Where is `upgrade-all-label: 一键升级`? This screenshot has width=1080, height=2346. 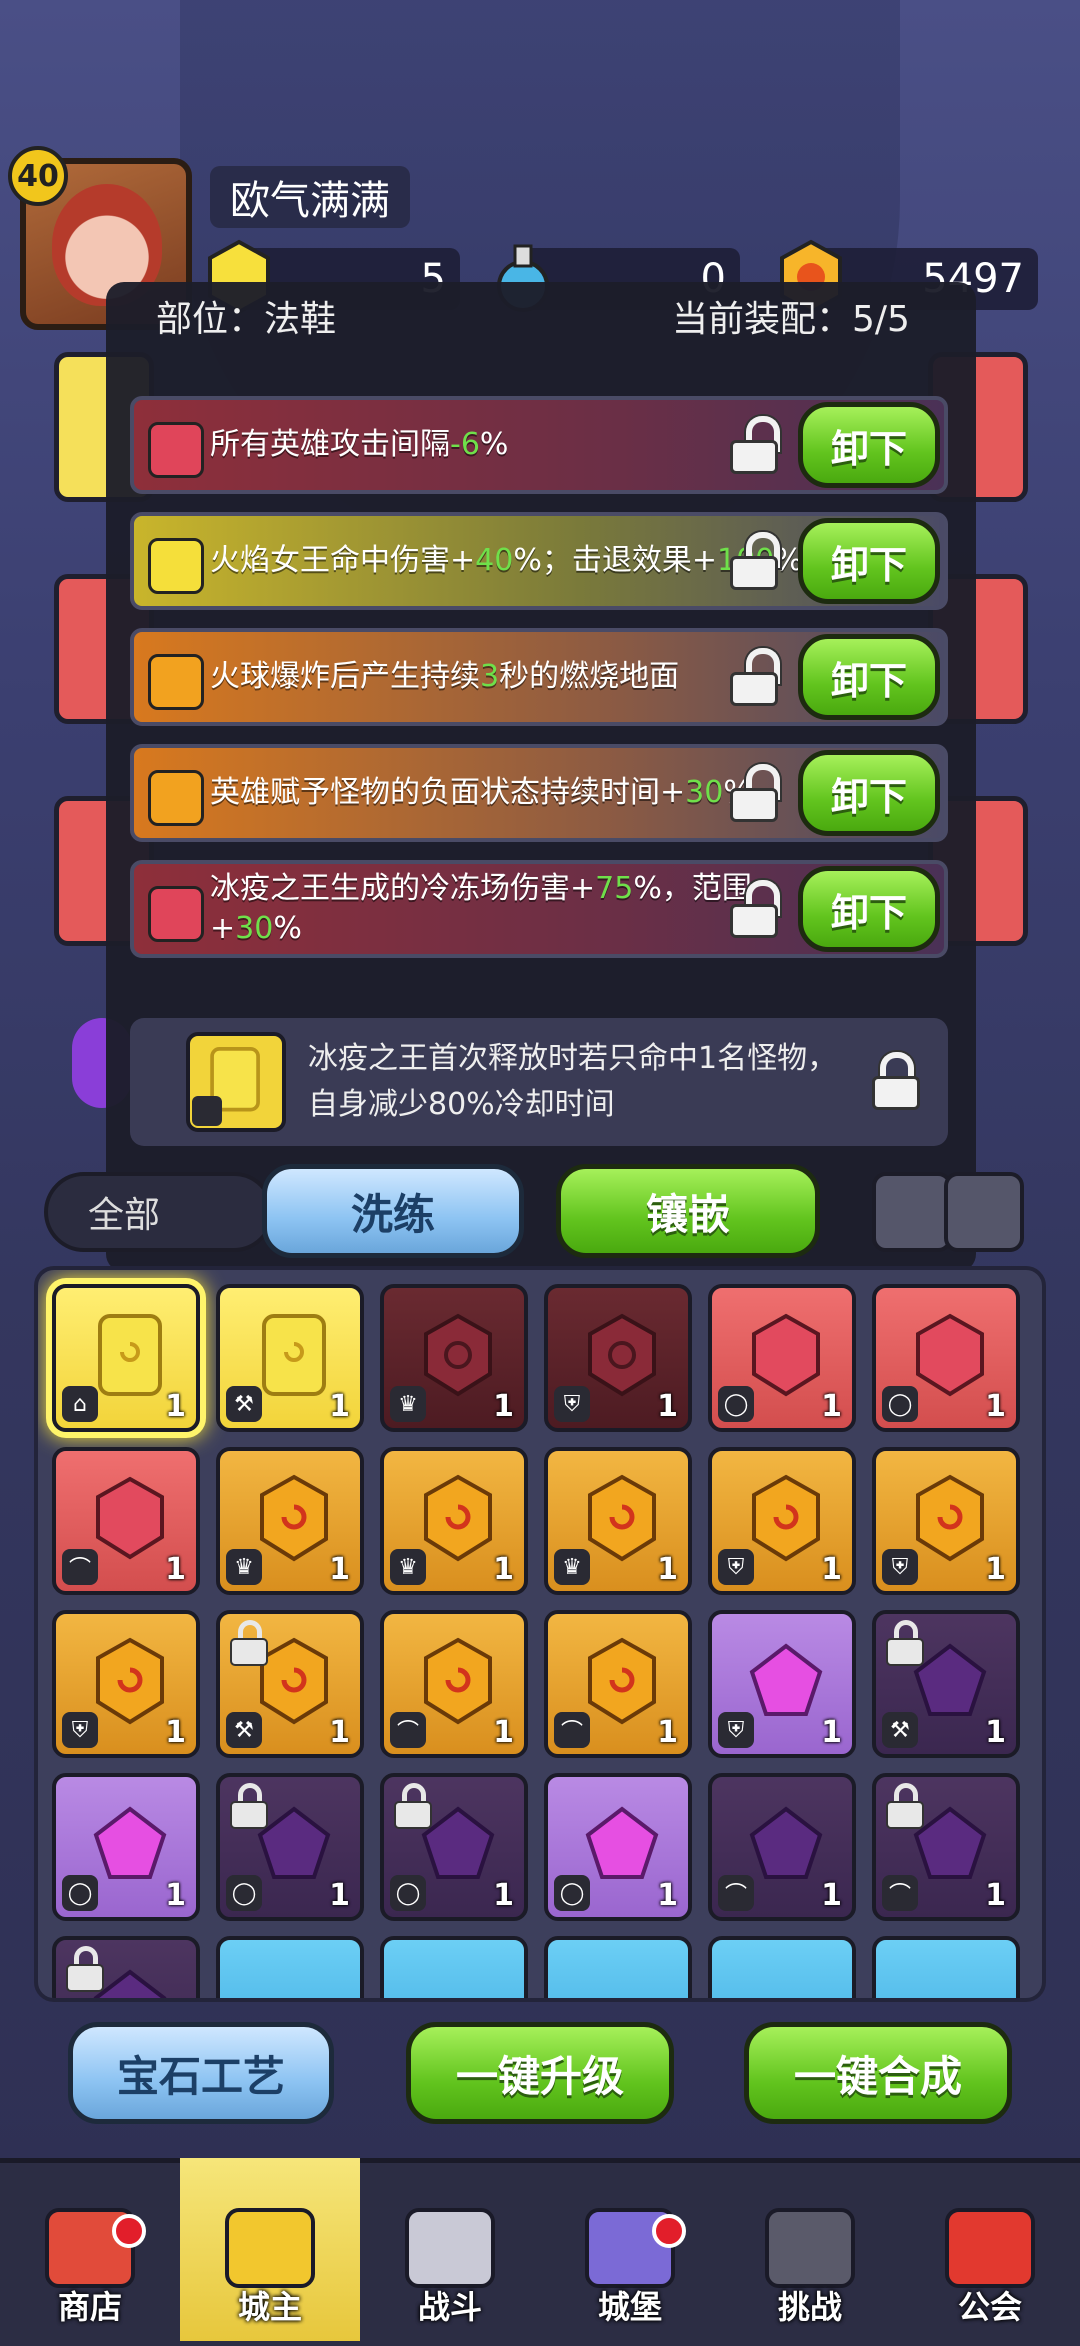
upgrade-all-label: 一键升级 is located at coordinates (539, 2076).